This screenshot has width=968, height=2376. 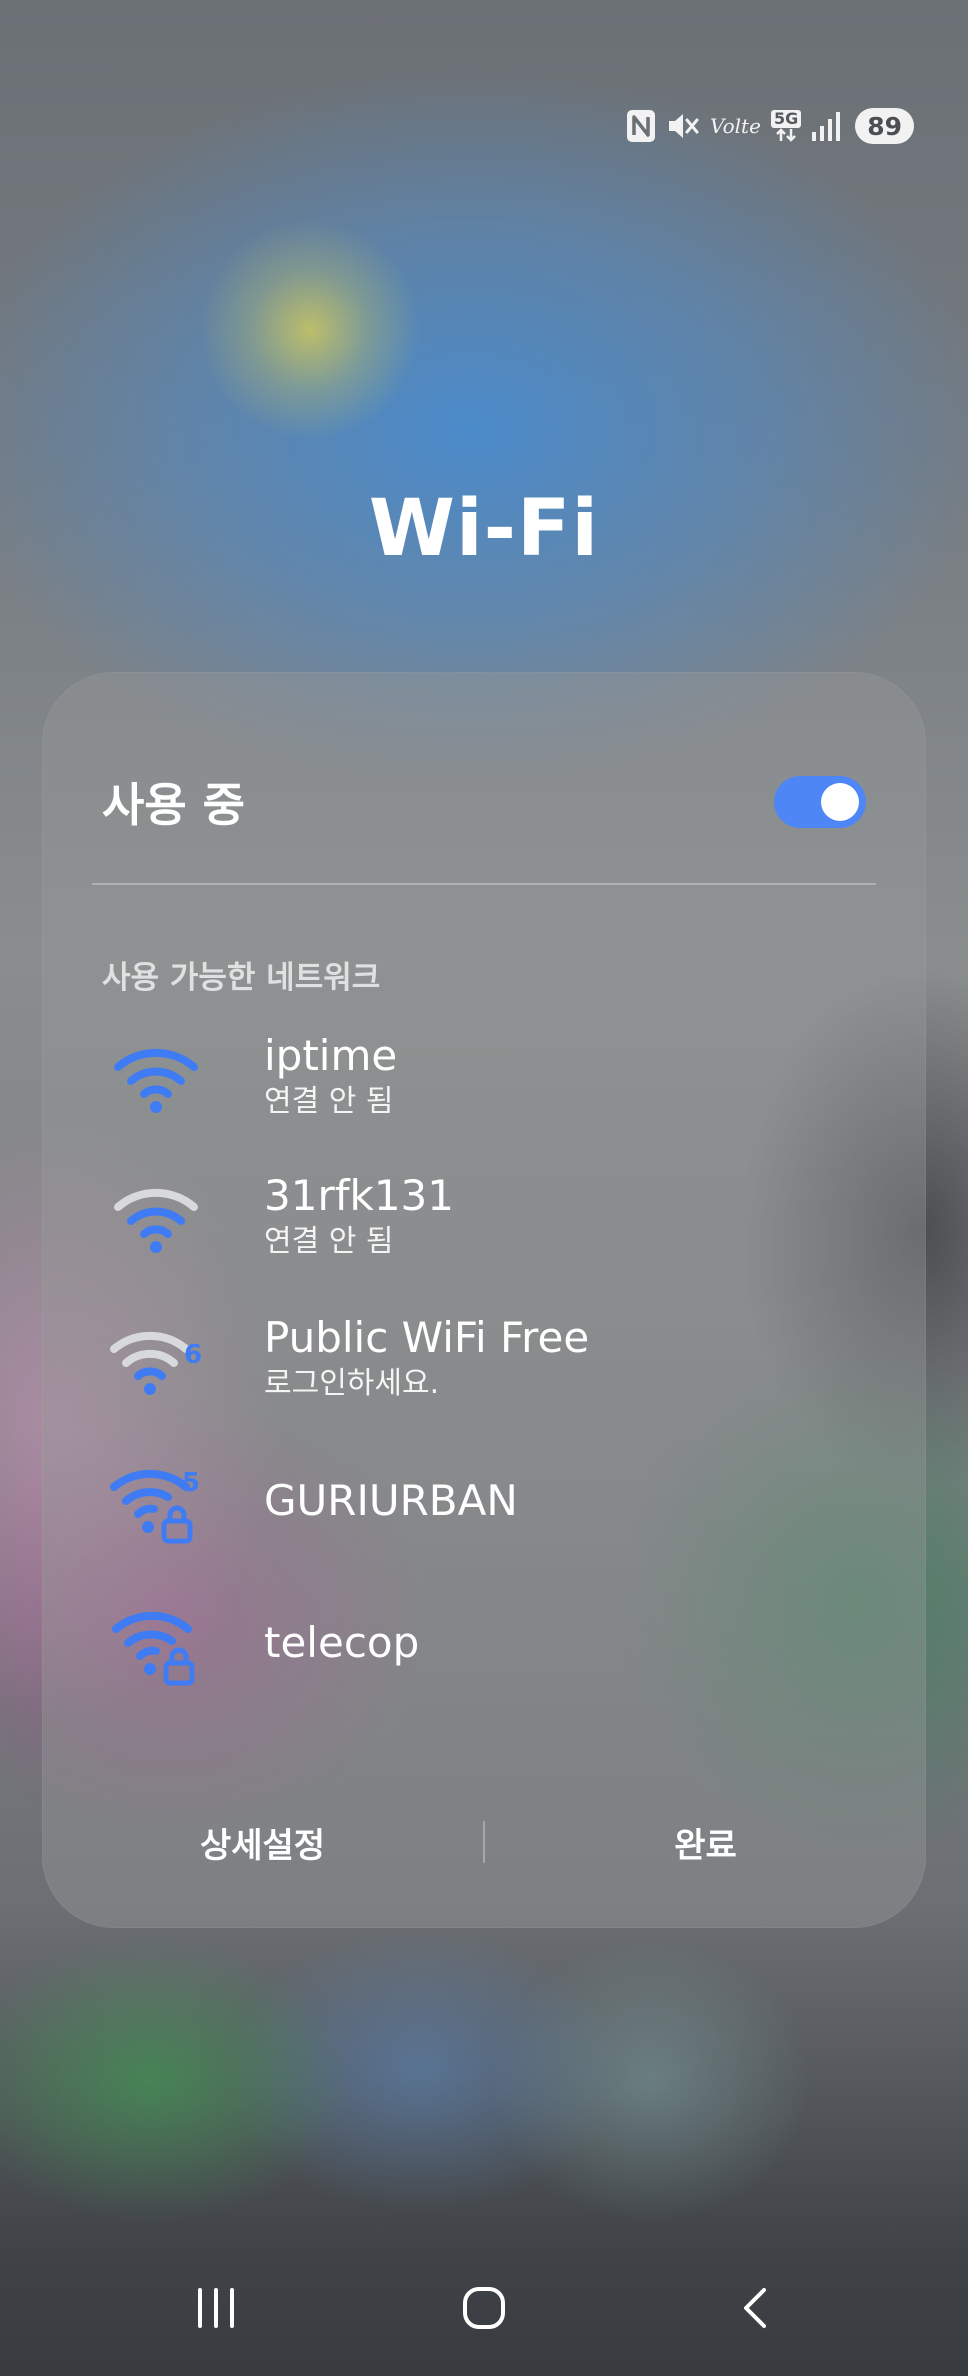 I want to click on wifi-toggle-row: 사용 중, so click(x=484, y=802).